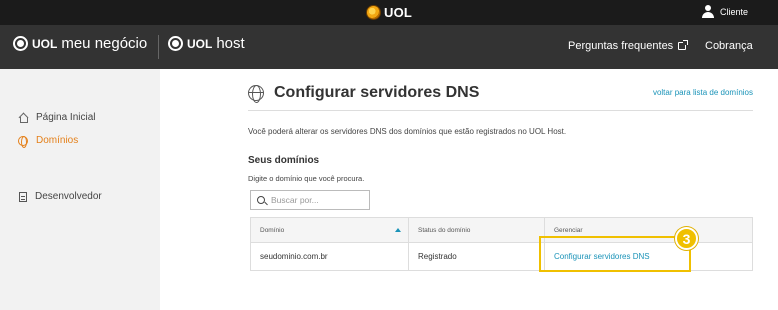 This screenshot has width=778, height=310. What do you see at coordinates (57, 140) in the screenshot?
I see `sidebar-item-label: Domínios` at bounding box center [57, 140].